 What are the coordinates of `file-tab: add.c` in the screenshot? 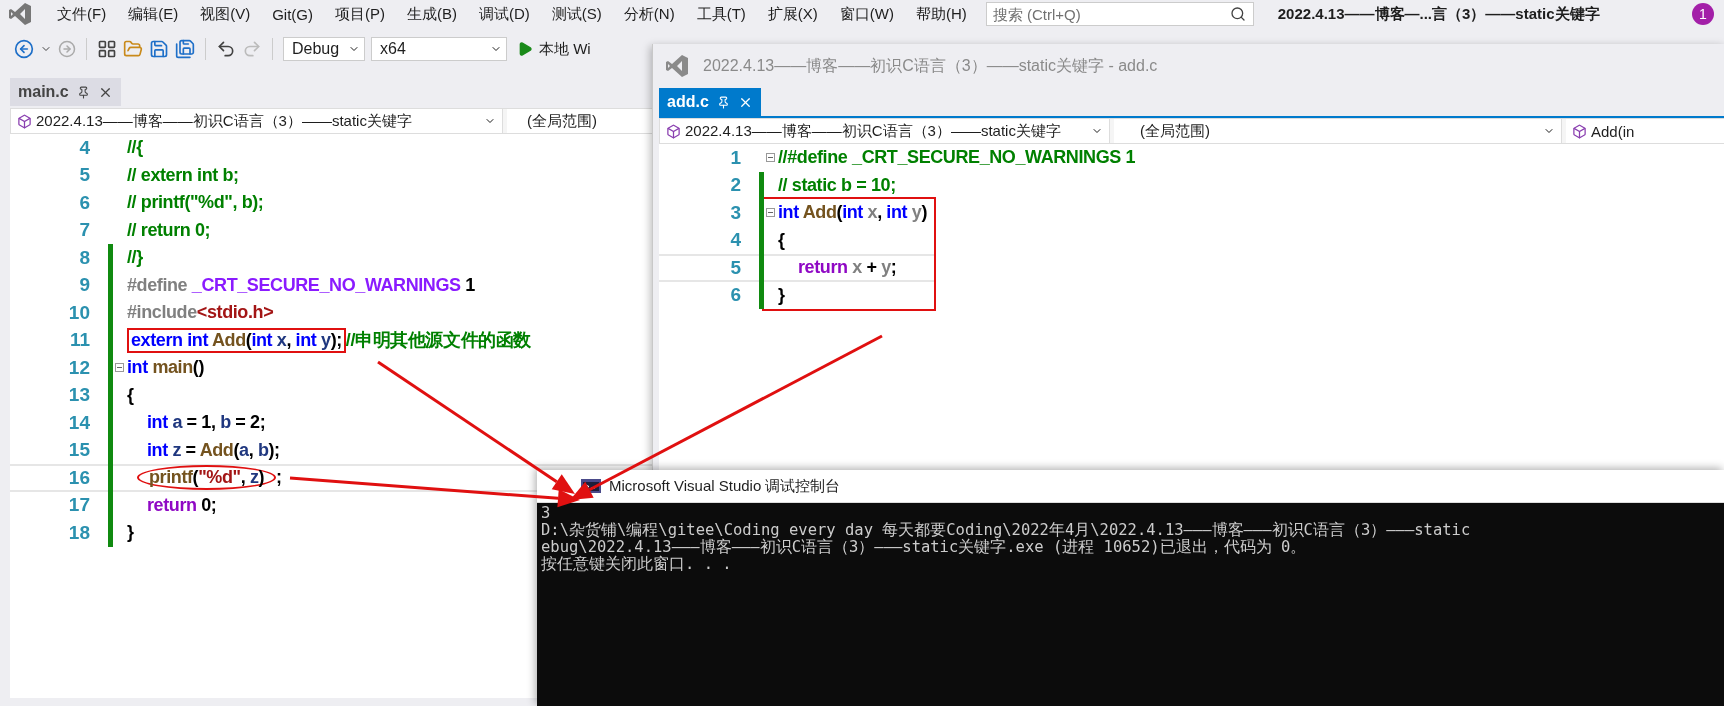 It's located at (710, 102).